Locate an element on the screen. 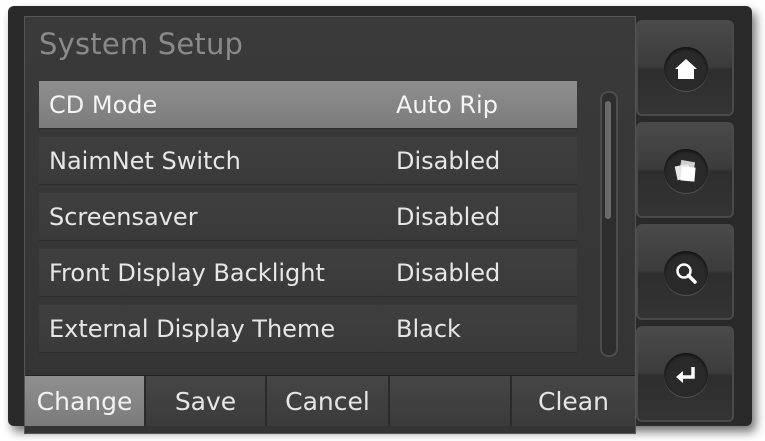  setting-name: NaimNet Switch is located at coordinates (145, 160).